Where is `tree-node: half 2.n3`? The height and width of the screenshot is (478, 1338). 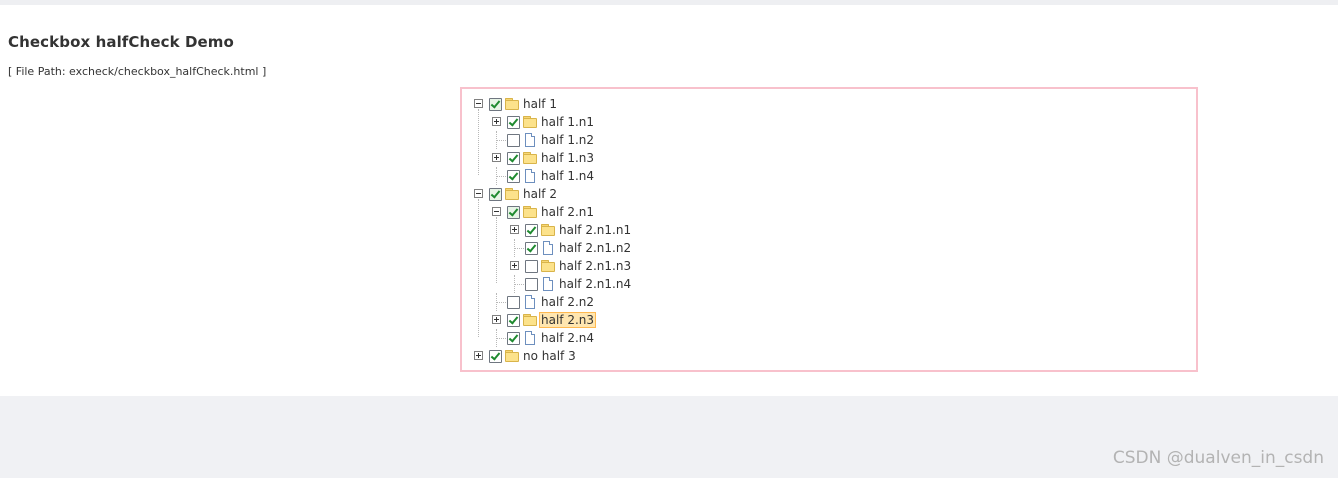 tree-node: half 2.n3 is located at coordinates (542, 320).